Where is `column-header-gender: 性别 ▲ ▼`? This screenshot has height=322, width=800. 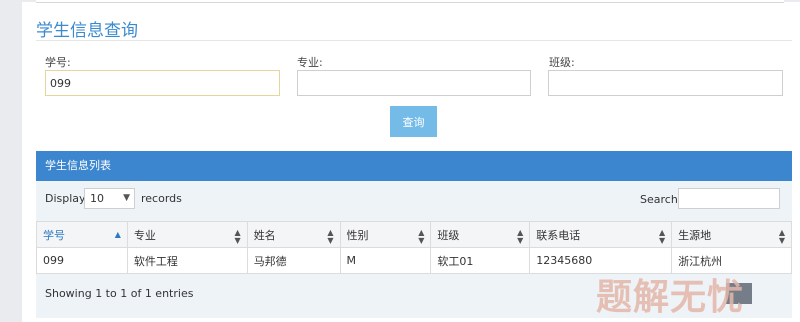 column-header-gender: 性别 ▲ ▼ is located at coordinates (385, 234).